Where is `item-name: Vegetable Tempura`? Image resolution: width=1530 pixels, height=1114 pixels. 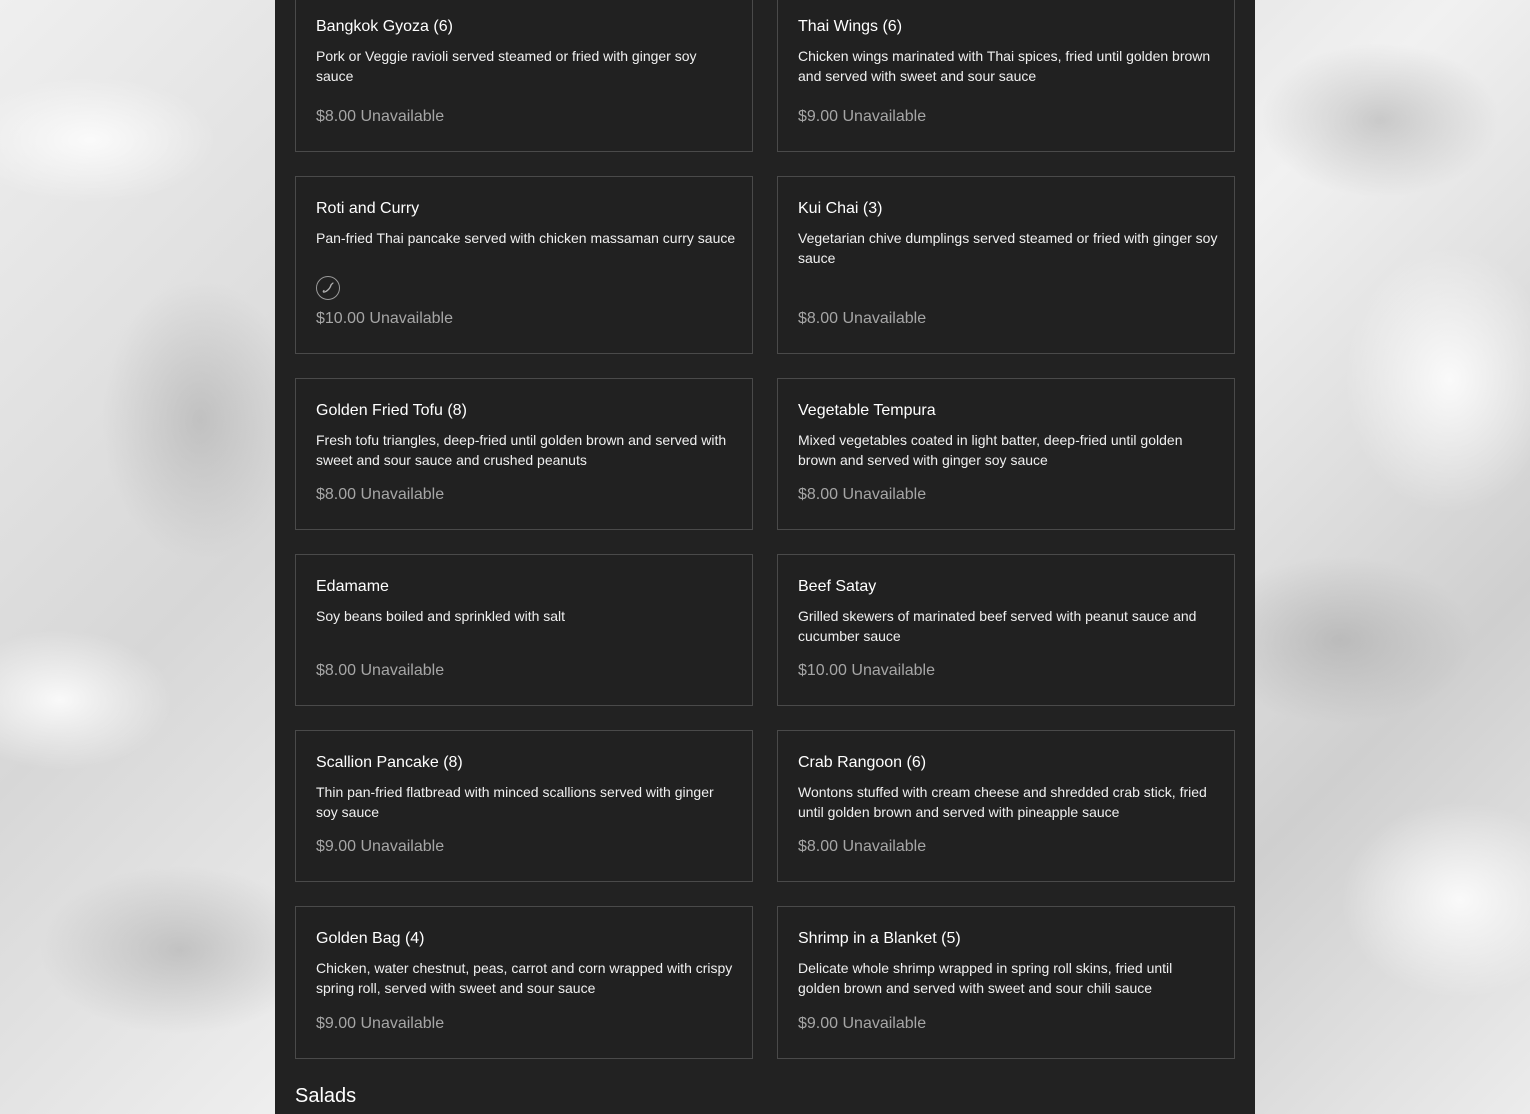 item-name: Vegetable Tempura is located at coordinates (867, 410).